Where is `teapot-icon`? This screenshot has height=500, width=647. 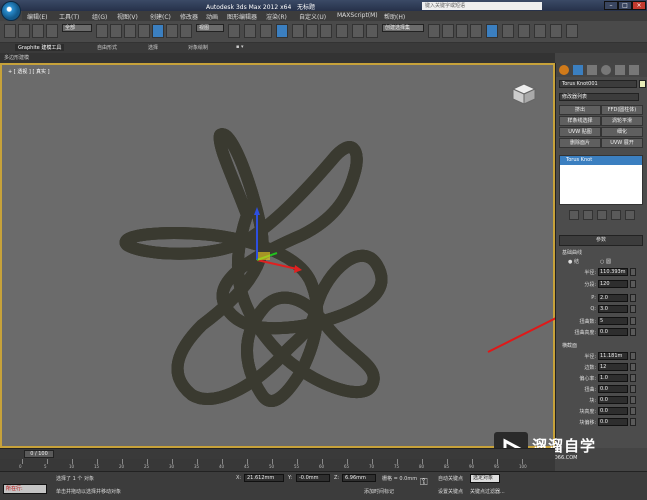
teapot-icon is located at coordinates (572, 31).